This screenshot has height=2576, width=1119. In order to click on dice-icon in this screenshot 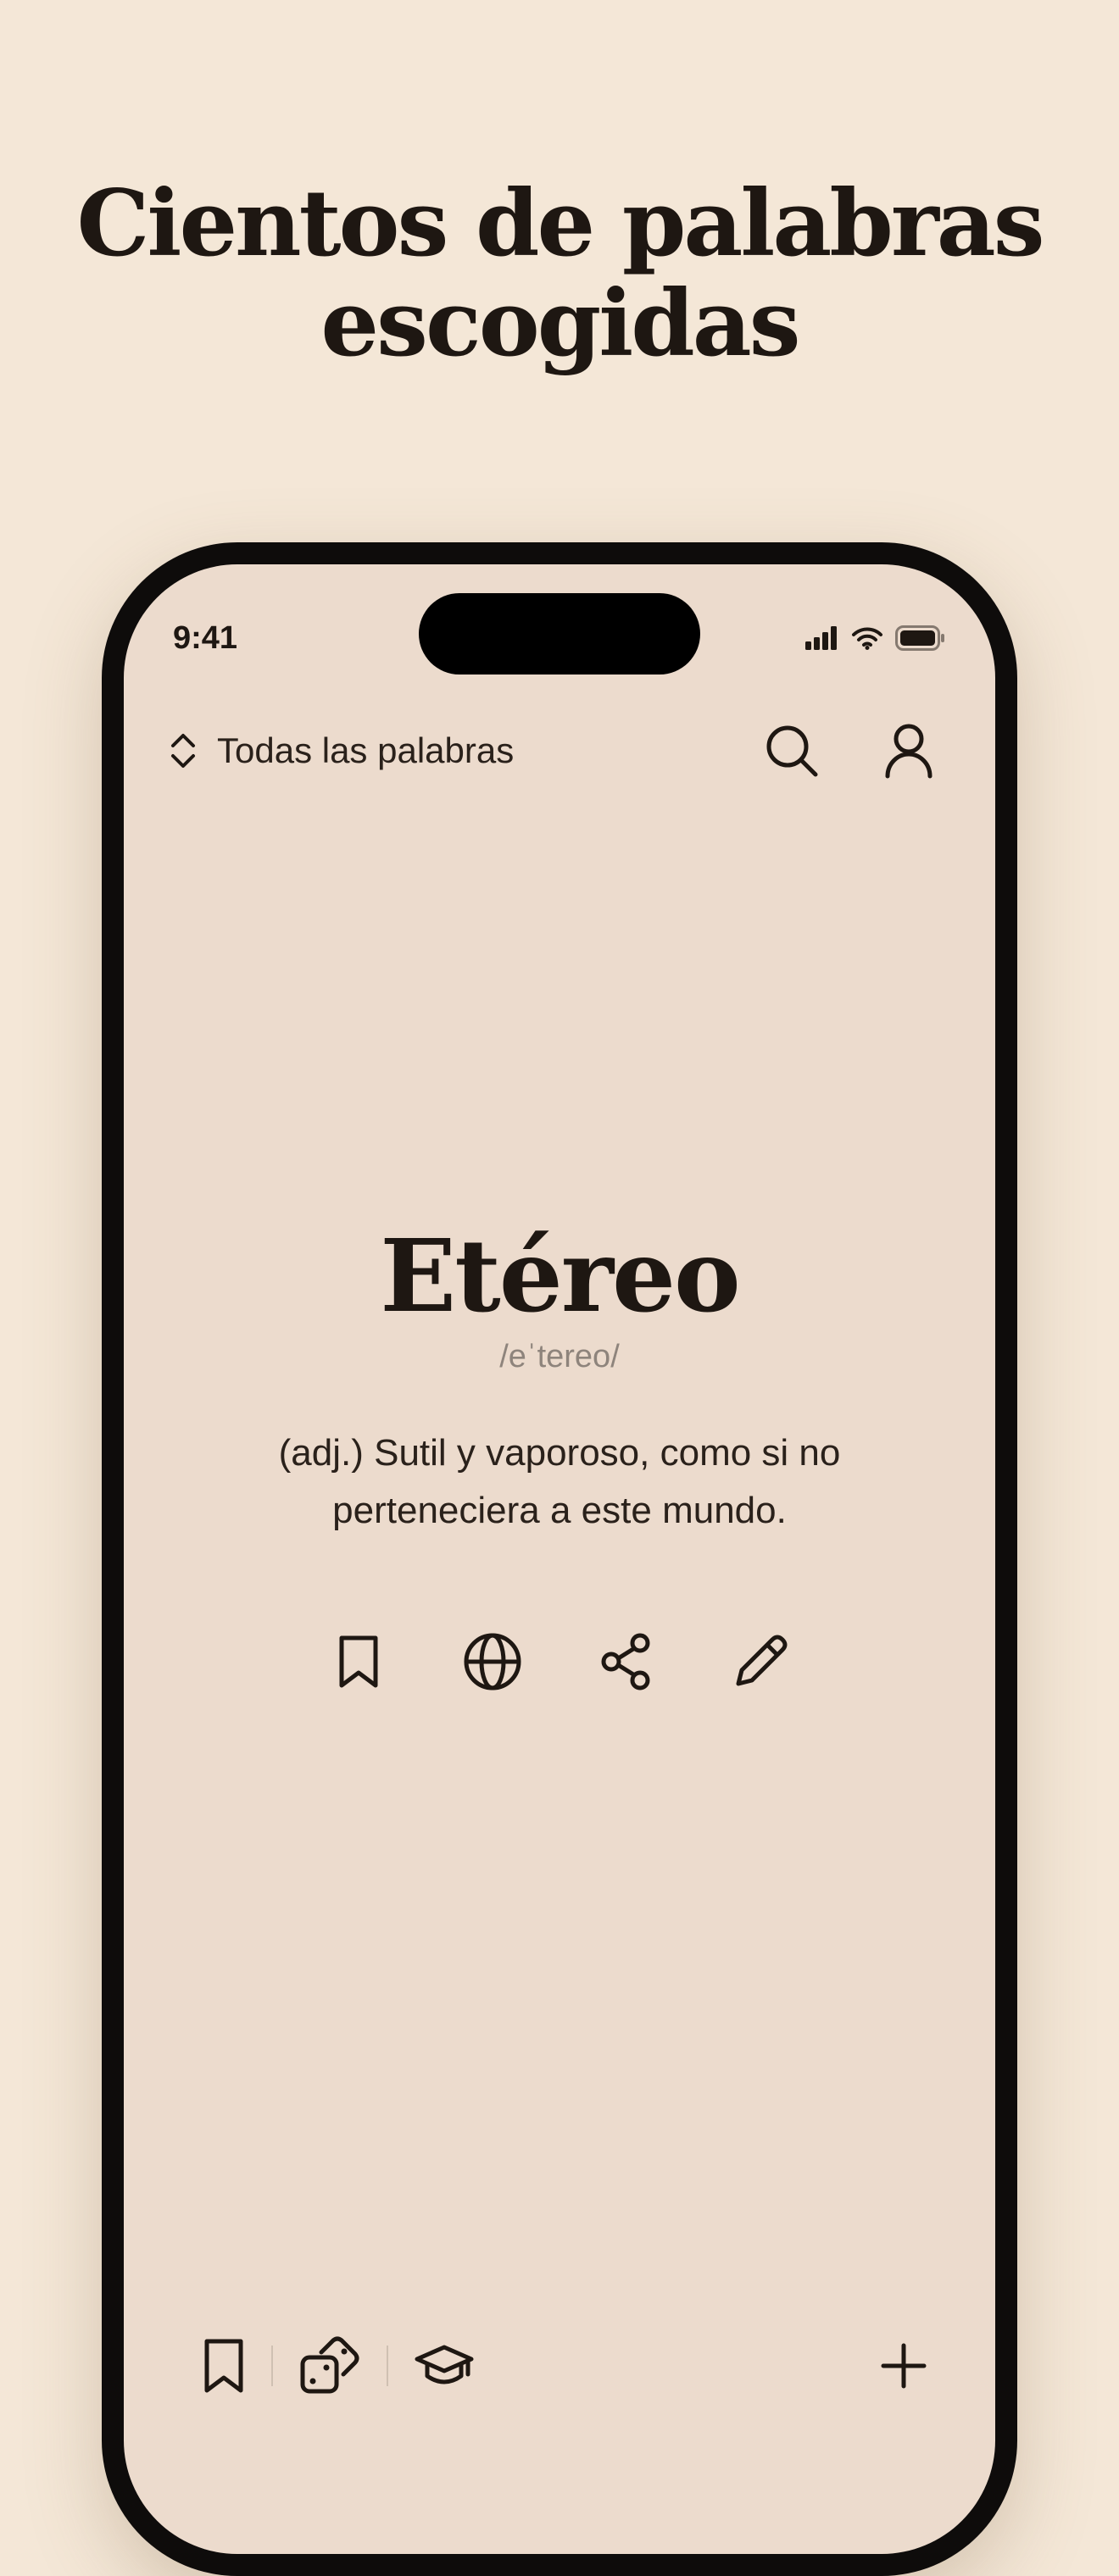, I will do `click(329, 2365)`.